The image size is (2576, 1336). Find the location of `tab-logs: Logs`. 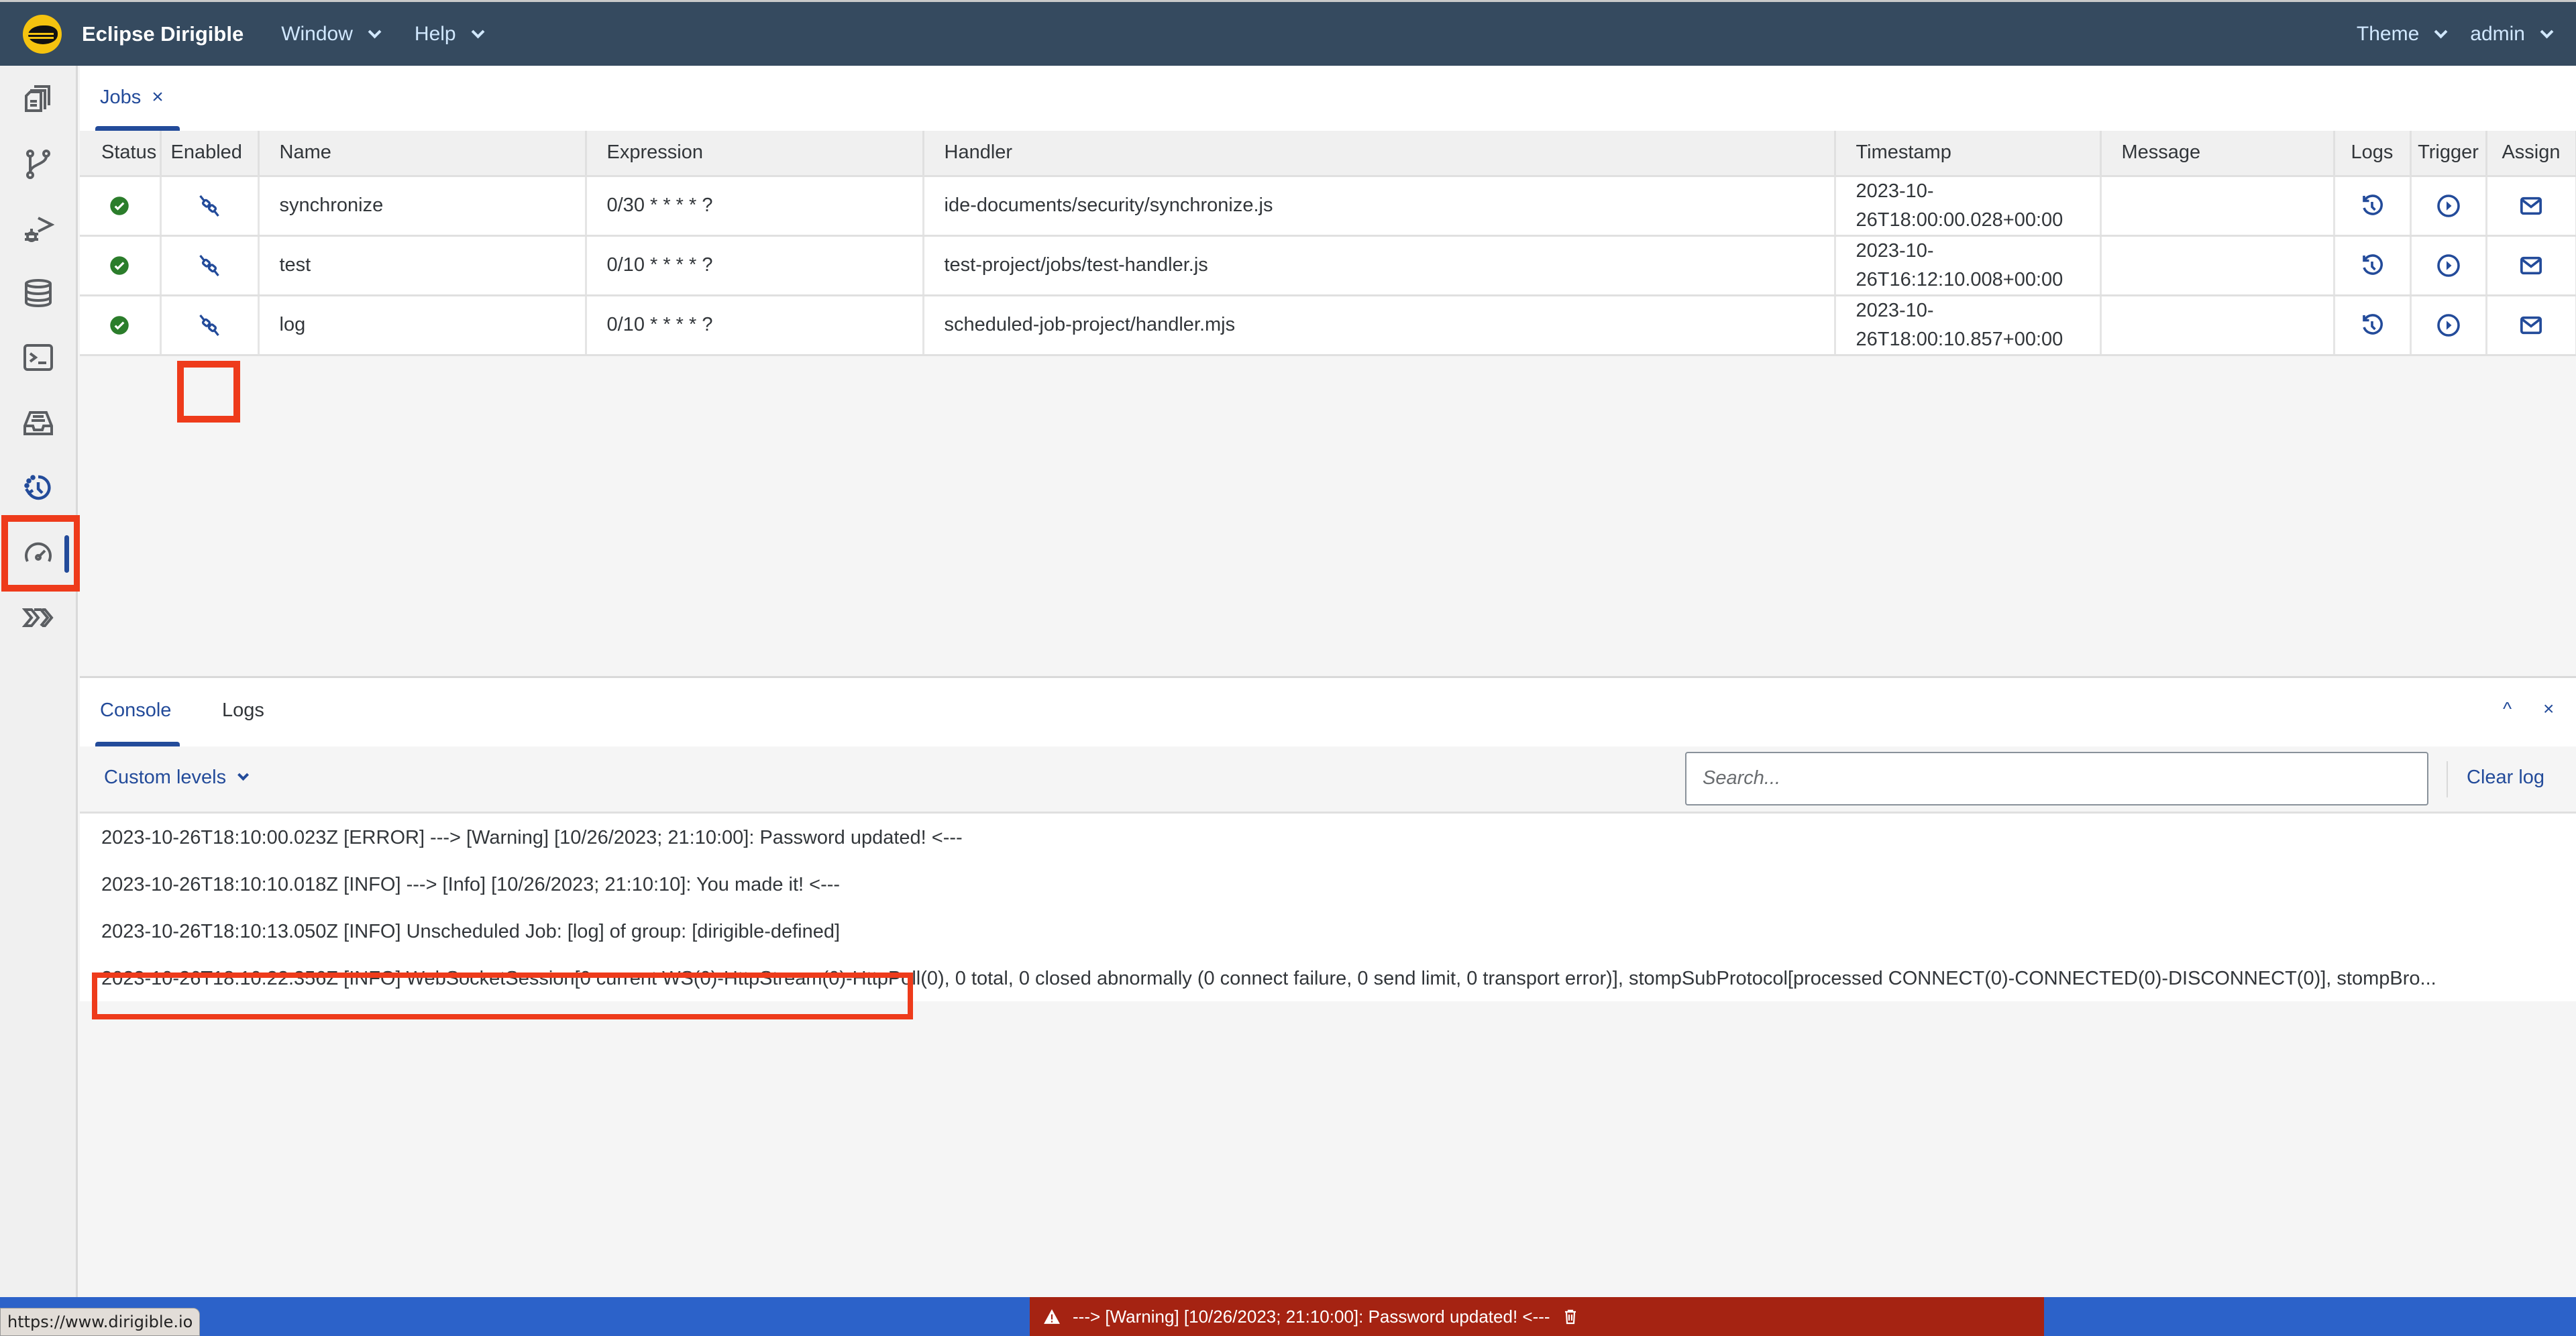

tab-logs: Logs is located at coordinates (243, 711).